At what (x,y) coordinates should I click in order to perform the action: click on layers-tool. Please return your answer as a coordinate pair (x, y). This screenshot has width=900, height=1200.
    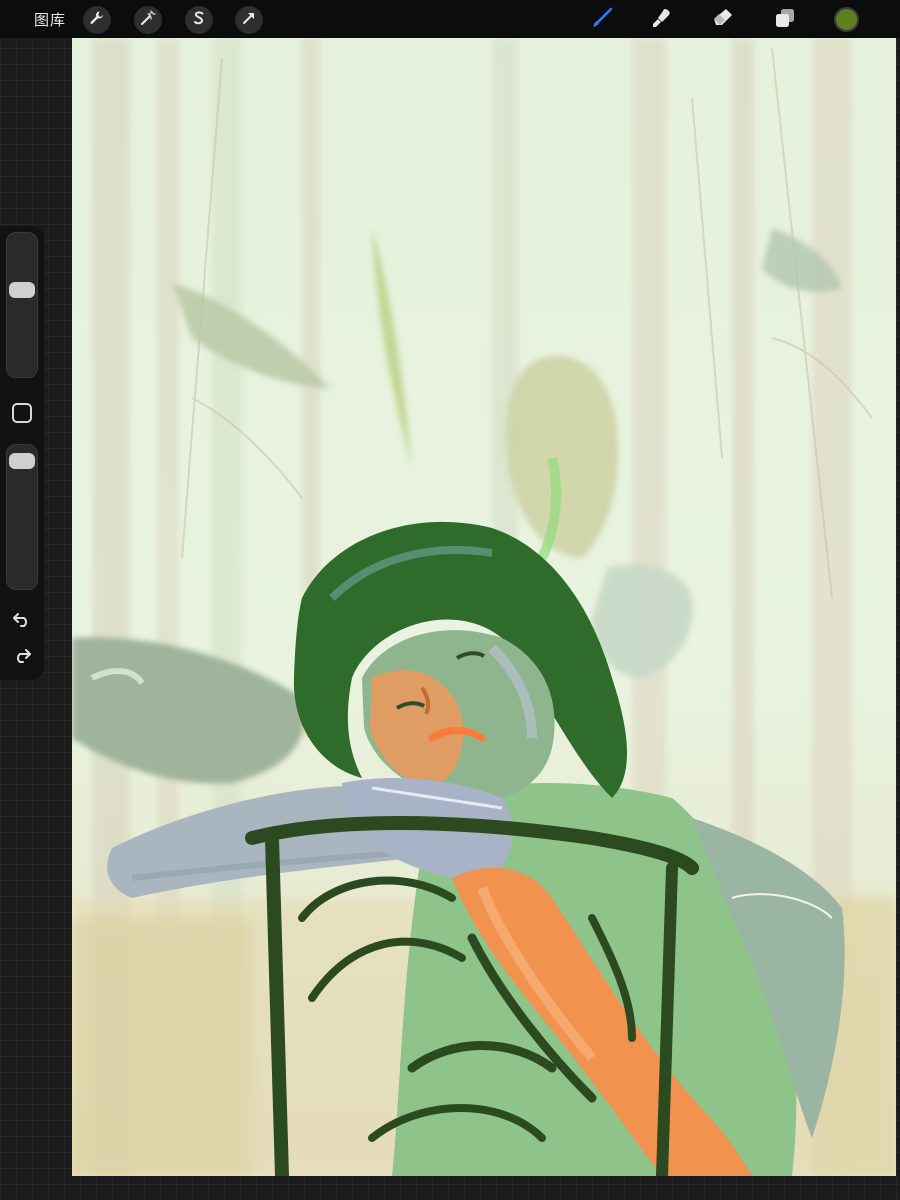
    Looking at the image, I should click on (785, 20).